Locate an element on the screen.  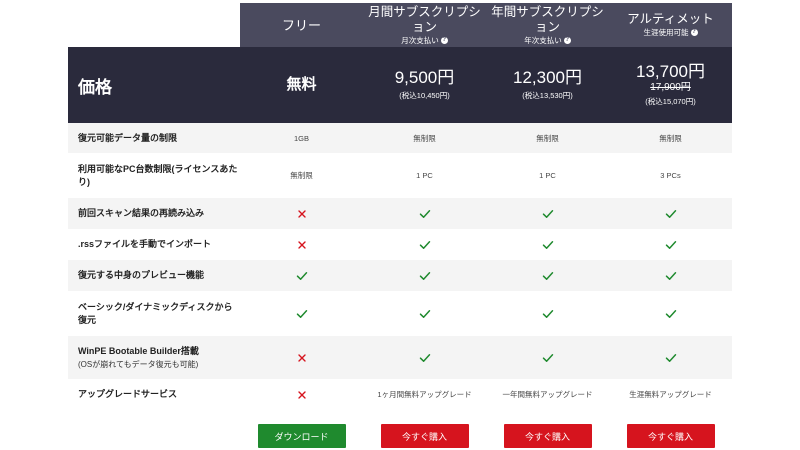
feature-value: 1GB is located at coordinates (301, 138).